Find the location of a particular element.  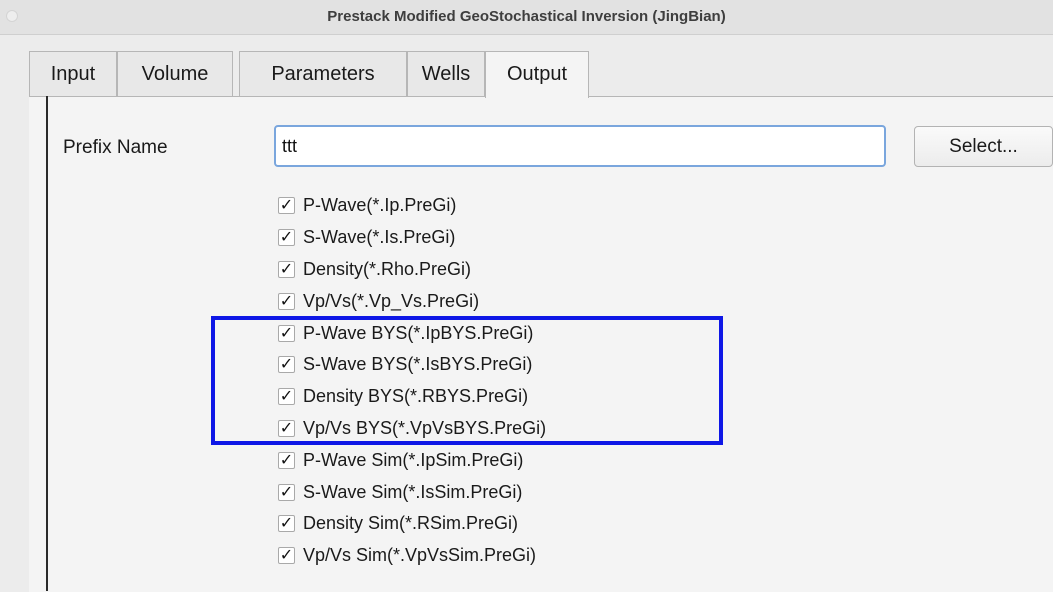

option-label: Vp/Vs Sim(*.VpVsSim.PreGi) is located at coordinates (420, 555).